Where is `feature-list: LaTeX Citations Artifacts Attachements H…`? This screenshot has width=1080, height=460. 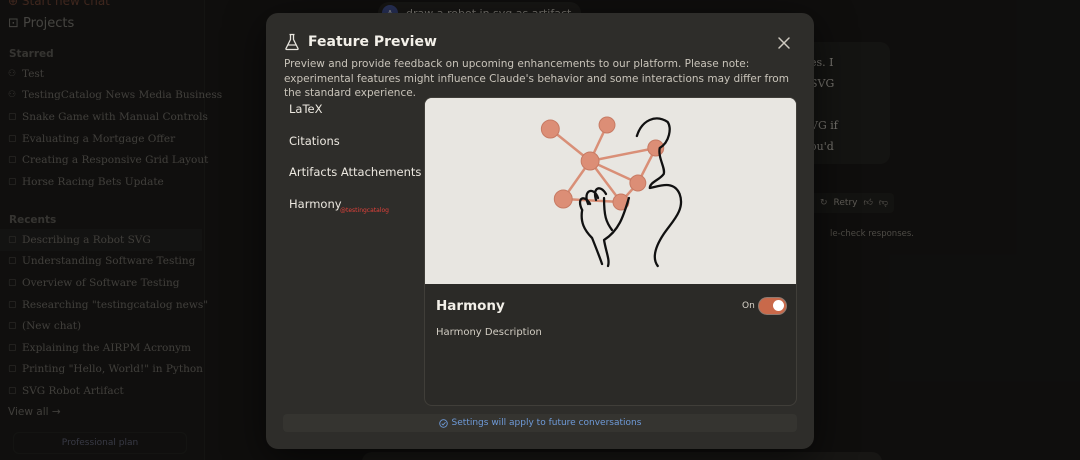 feature-list: LaTeX Citations Artifacts Attachements H… is located at coordinates (348, 158).